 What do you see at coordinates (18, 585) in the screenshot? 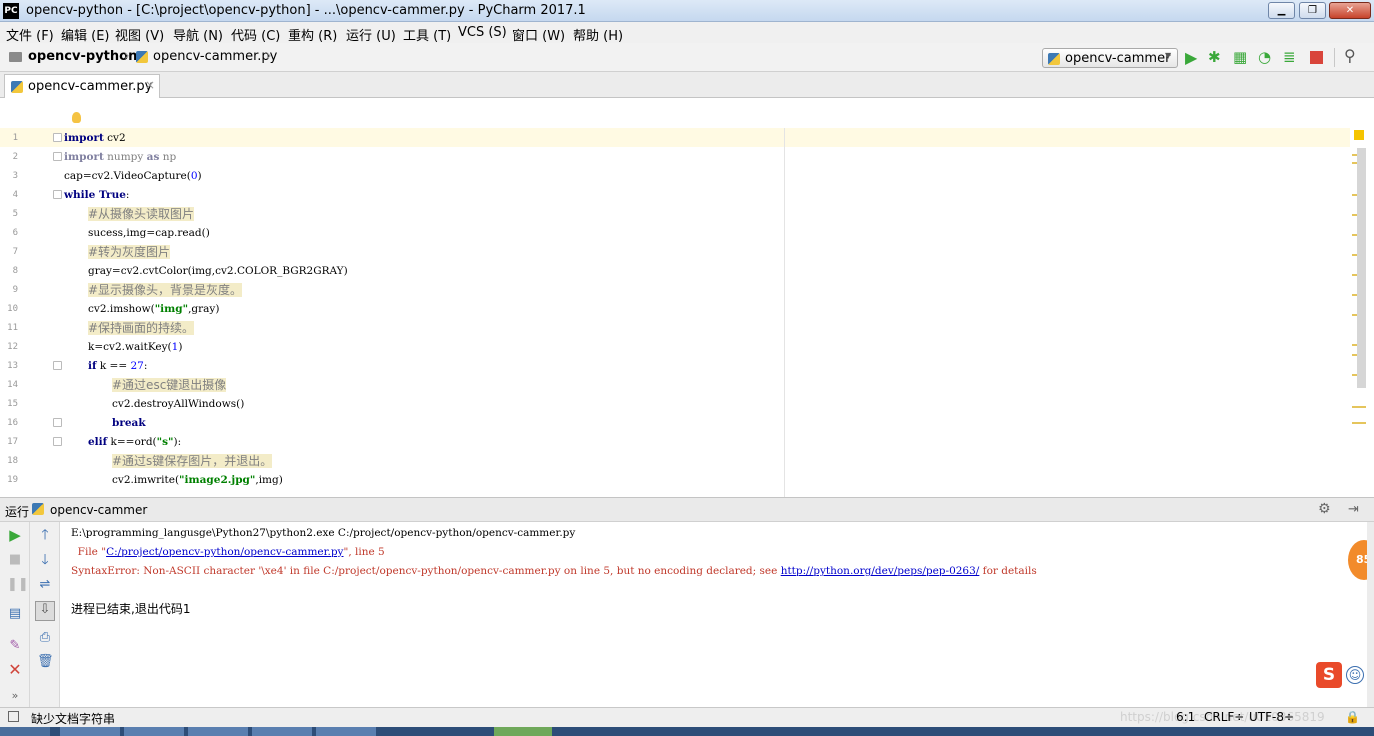
I see `pause-icon: ❚❚` at bounding box center [18, 585].